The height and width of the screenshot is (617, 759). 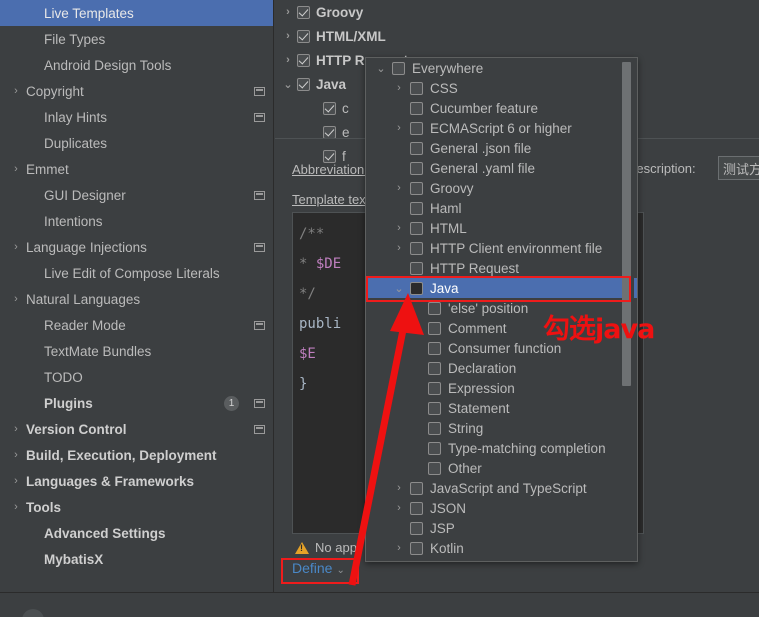 I want to click on popup-item-statement: Statement, so click(x=501, y=408).